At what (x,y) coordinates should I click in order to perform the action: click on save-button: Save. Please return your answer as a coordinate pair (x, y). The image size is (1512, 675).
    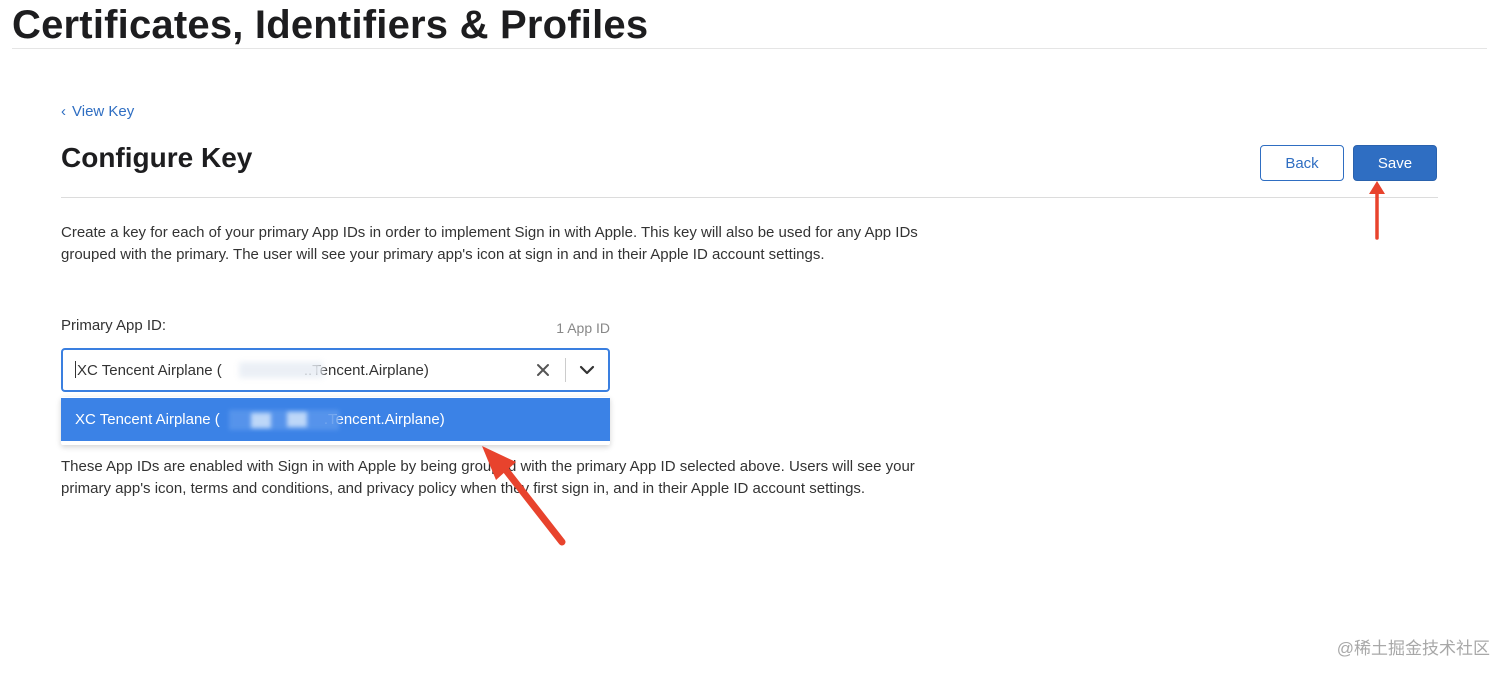
    Looking at the image, I should click on (1395, 163).